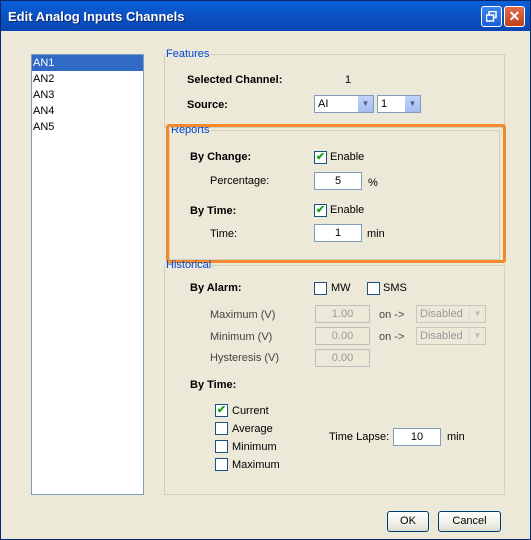 The height and width of the screenshot is (540, 531). What do you see at coordinates (265, 16) in the screenshot?
I see `title-bar: Edit Analog Inputs Channels ✕` at bounding box center [265, 16].